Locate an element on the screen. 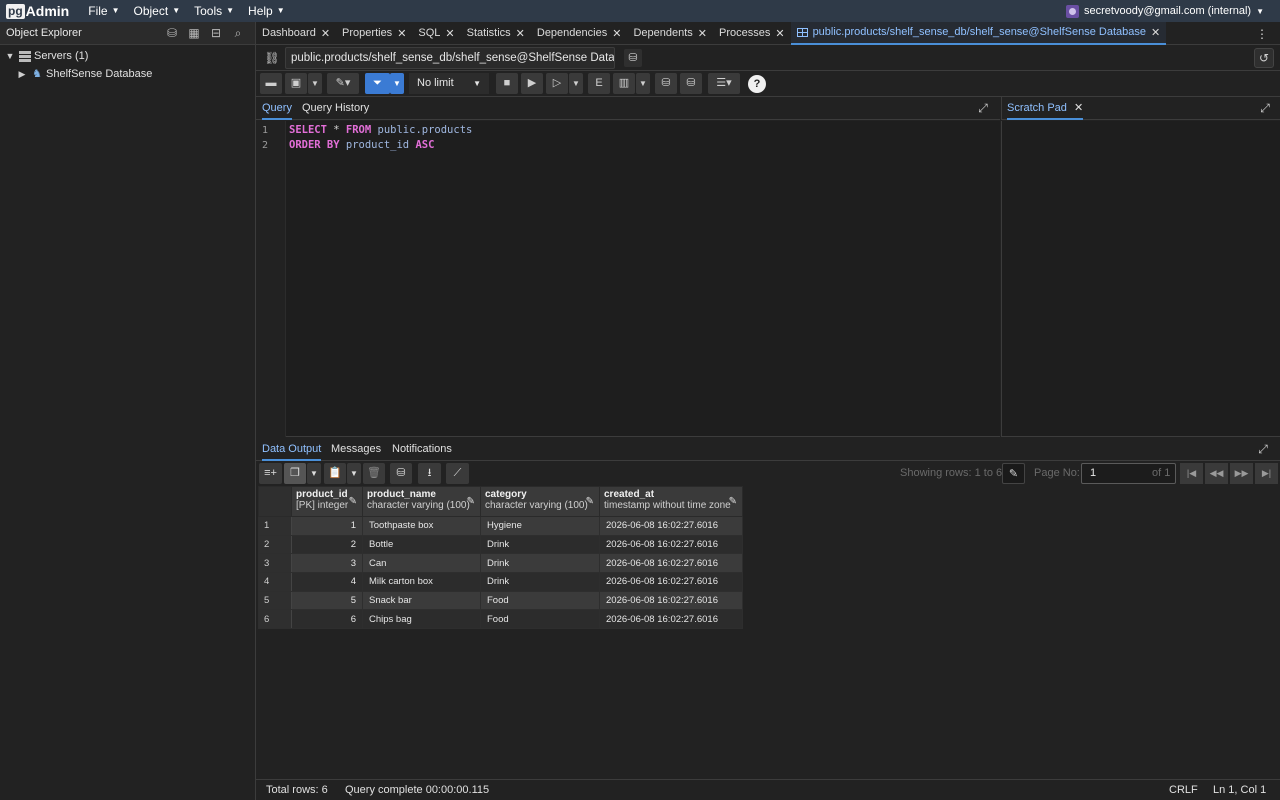  row-number: 2 is located at coordinates (275, 544).